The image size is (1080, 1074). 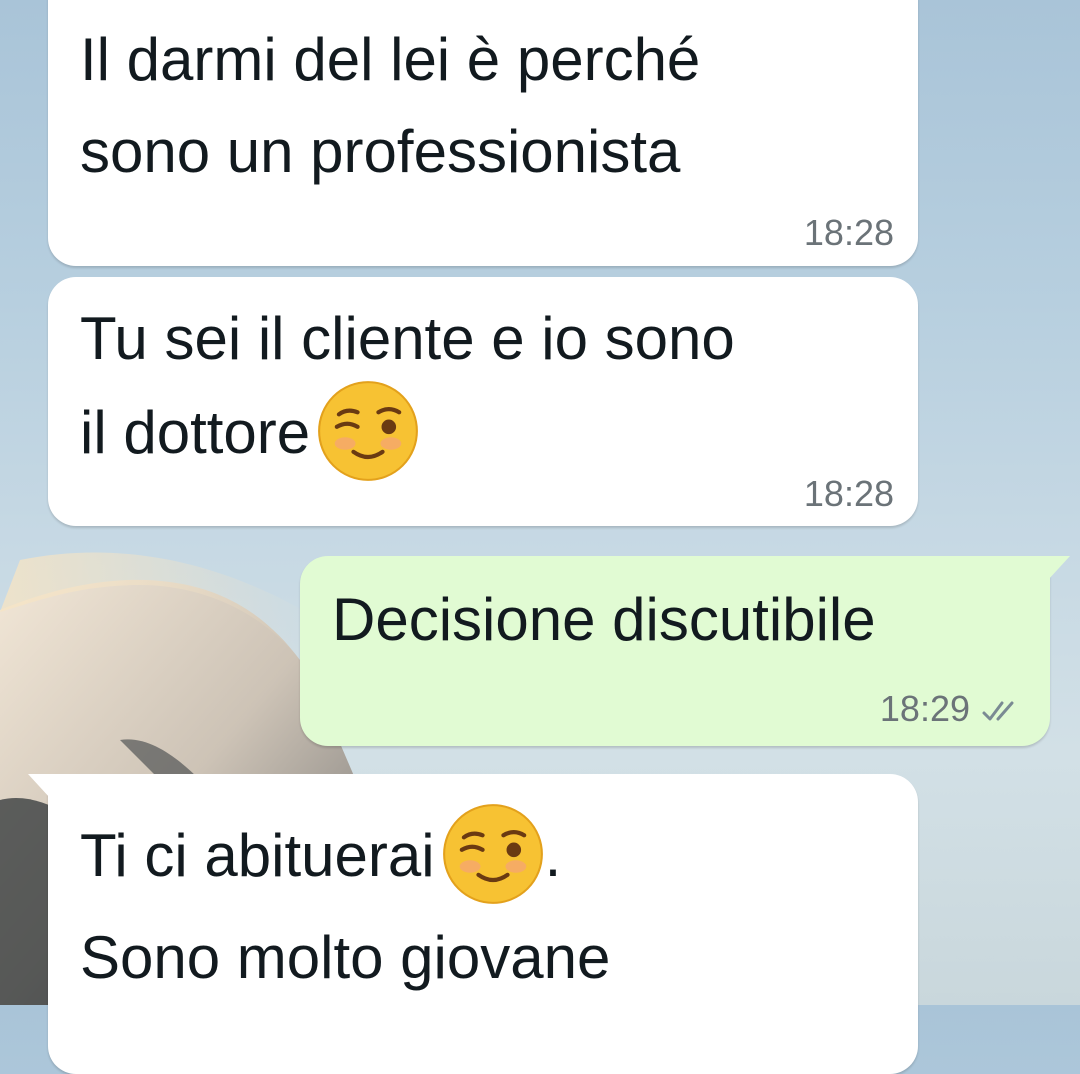 What do you see at coordinates (489, 391) in the screenshot?
I see `message-text: Tu sei il cliente e io sono il dottore` at bounding box center [489, 391].